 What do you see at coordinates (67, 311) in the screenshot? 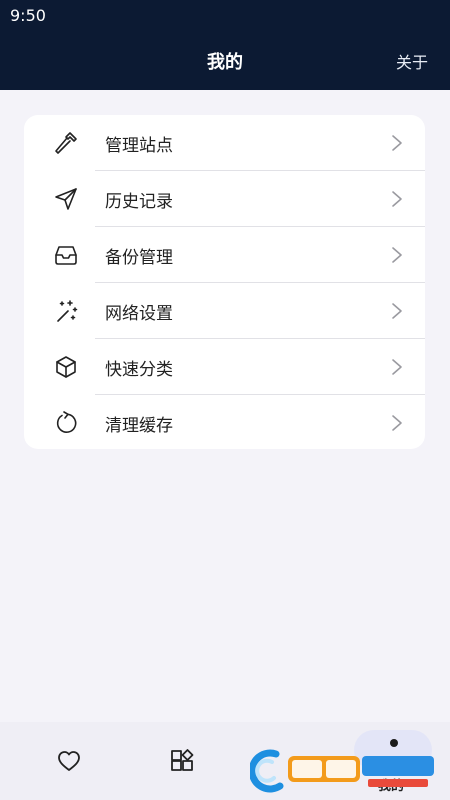
I see `sparkles-icon` at bounding box center [67, 311].